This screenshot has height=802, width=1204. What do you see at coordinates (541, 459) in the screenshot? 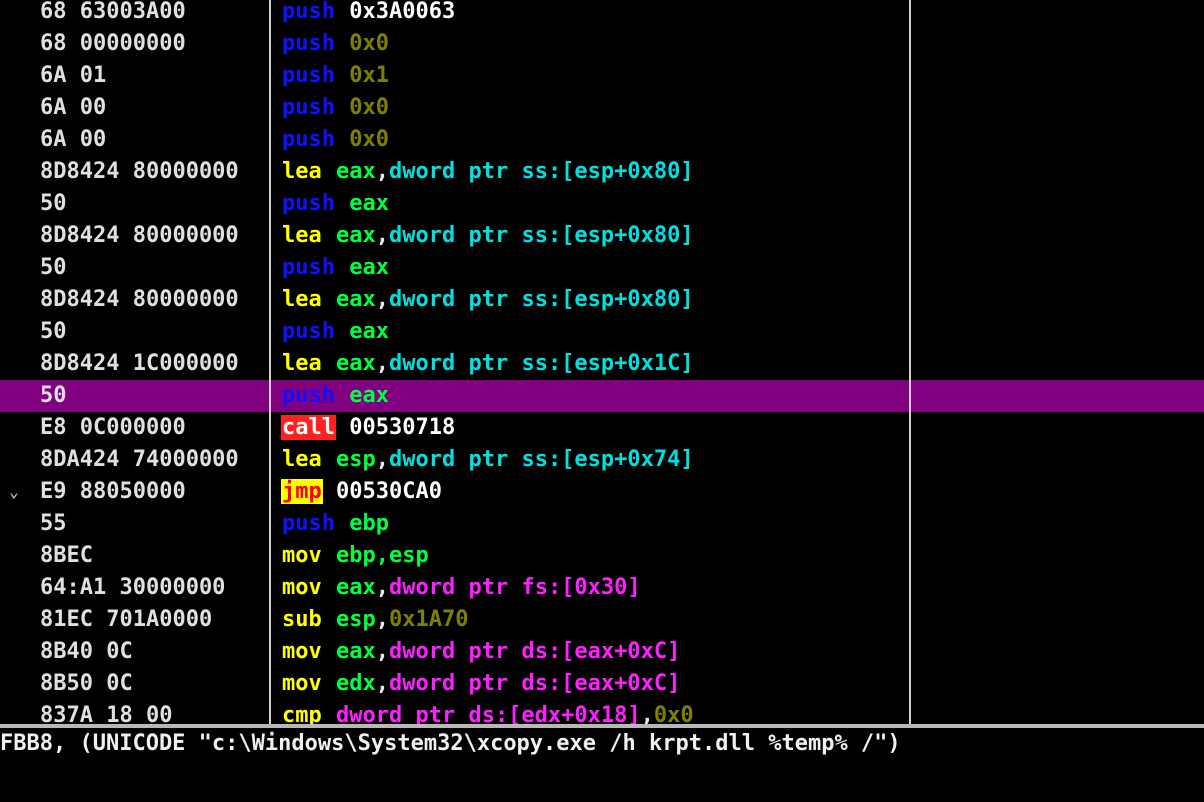
I see `memory-operand: dword ptr ss:[esp+0x74]` at bounding box center [541, 459].